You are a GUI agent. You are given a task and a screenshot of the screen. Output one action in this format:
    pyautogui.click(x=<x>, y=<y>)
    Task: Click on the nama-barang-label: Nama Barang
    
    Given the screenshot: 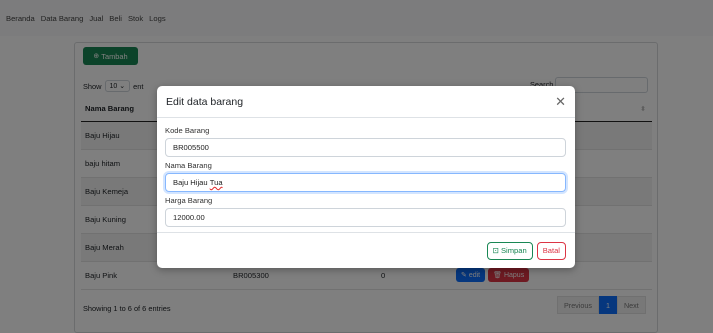 What is the action you would take?
    pyautogui.click(x=188, y=165)
    